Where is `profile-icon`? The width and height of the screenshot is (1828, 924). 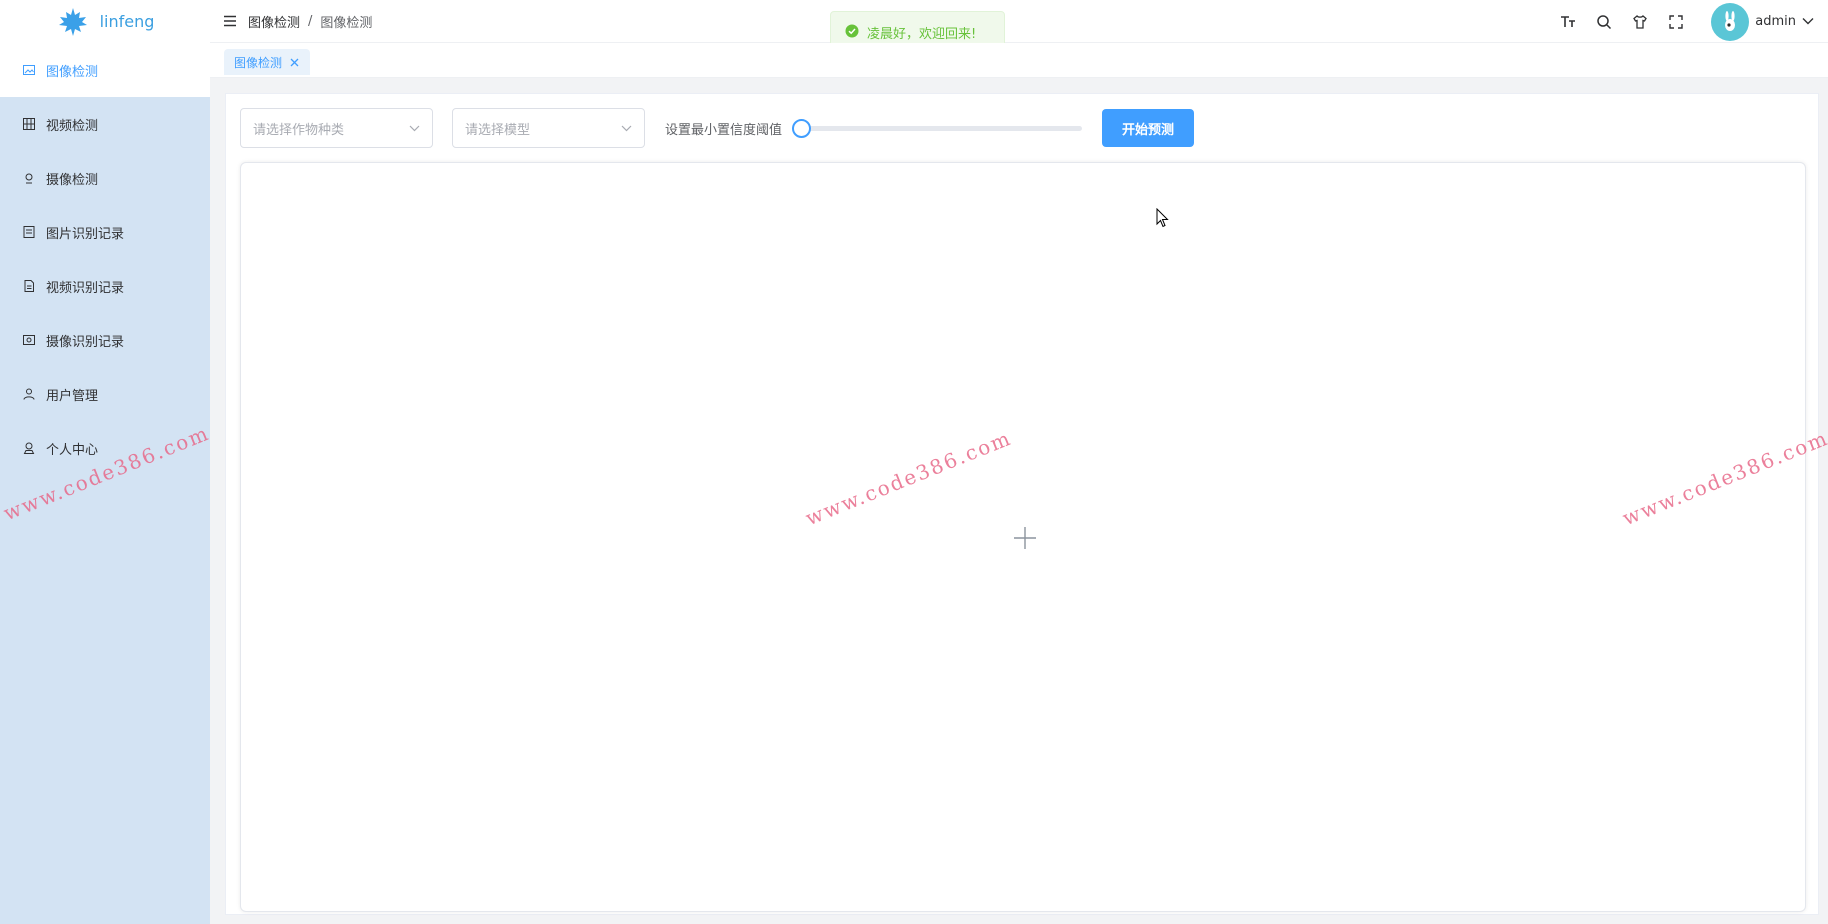 profile-icon is located at coordinates (29, 448).